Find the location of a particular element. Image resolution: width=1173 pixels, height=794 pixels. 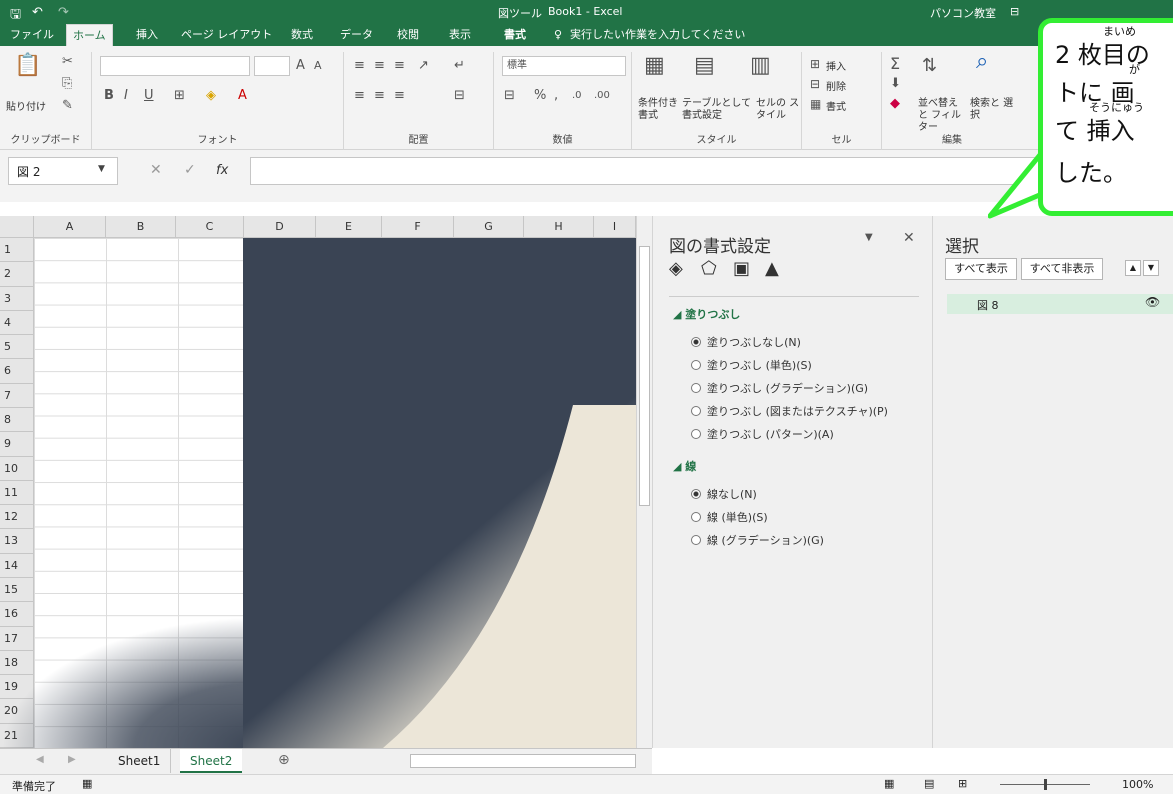

column-header: C is located at coordinates (210, 227).